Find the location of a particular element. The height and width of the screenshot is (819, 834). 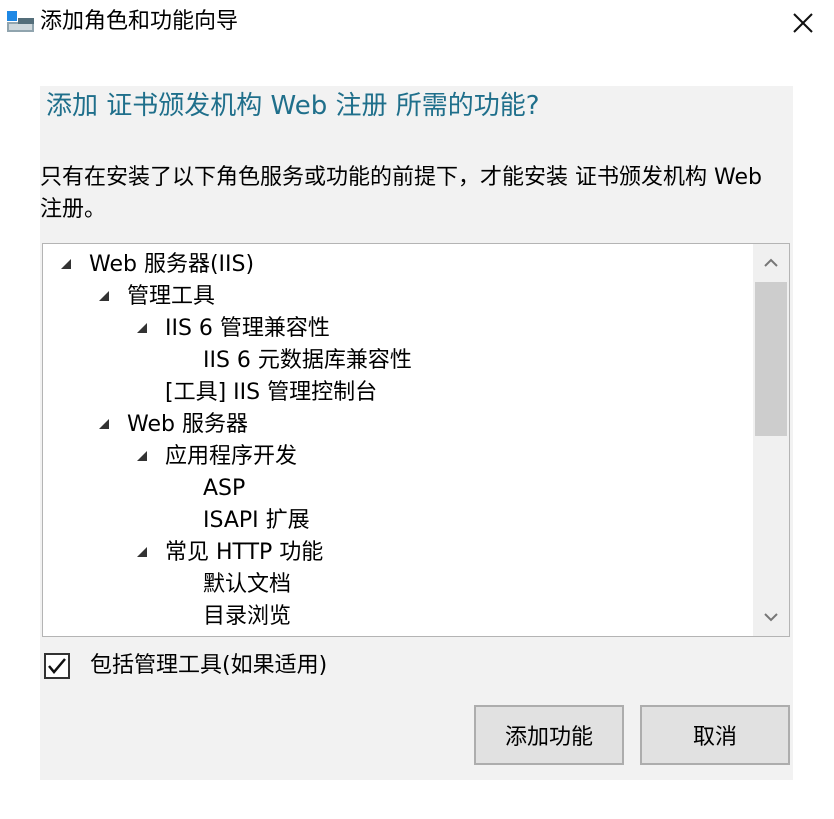

tree-item: 默认文档 is located at coordinates (247, 585).